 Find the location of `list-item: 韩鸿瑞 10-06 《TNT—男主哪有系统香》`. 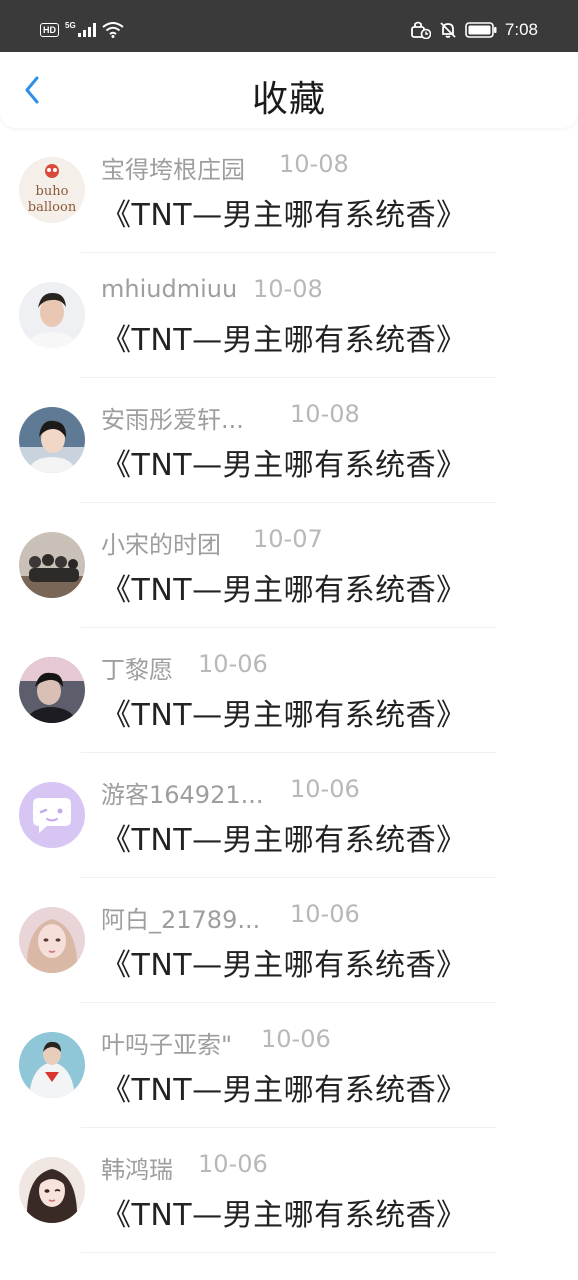

list-item: 韩鸿瑞 10-06 《TNT—男主哪有系统香》 is located at coordinates (289, 1190).